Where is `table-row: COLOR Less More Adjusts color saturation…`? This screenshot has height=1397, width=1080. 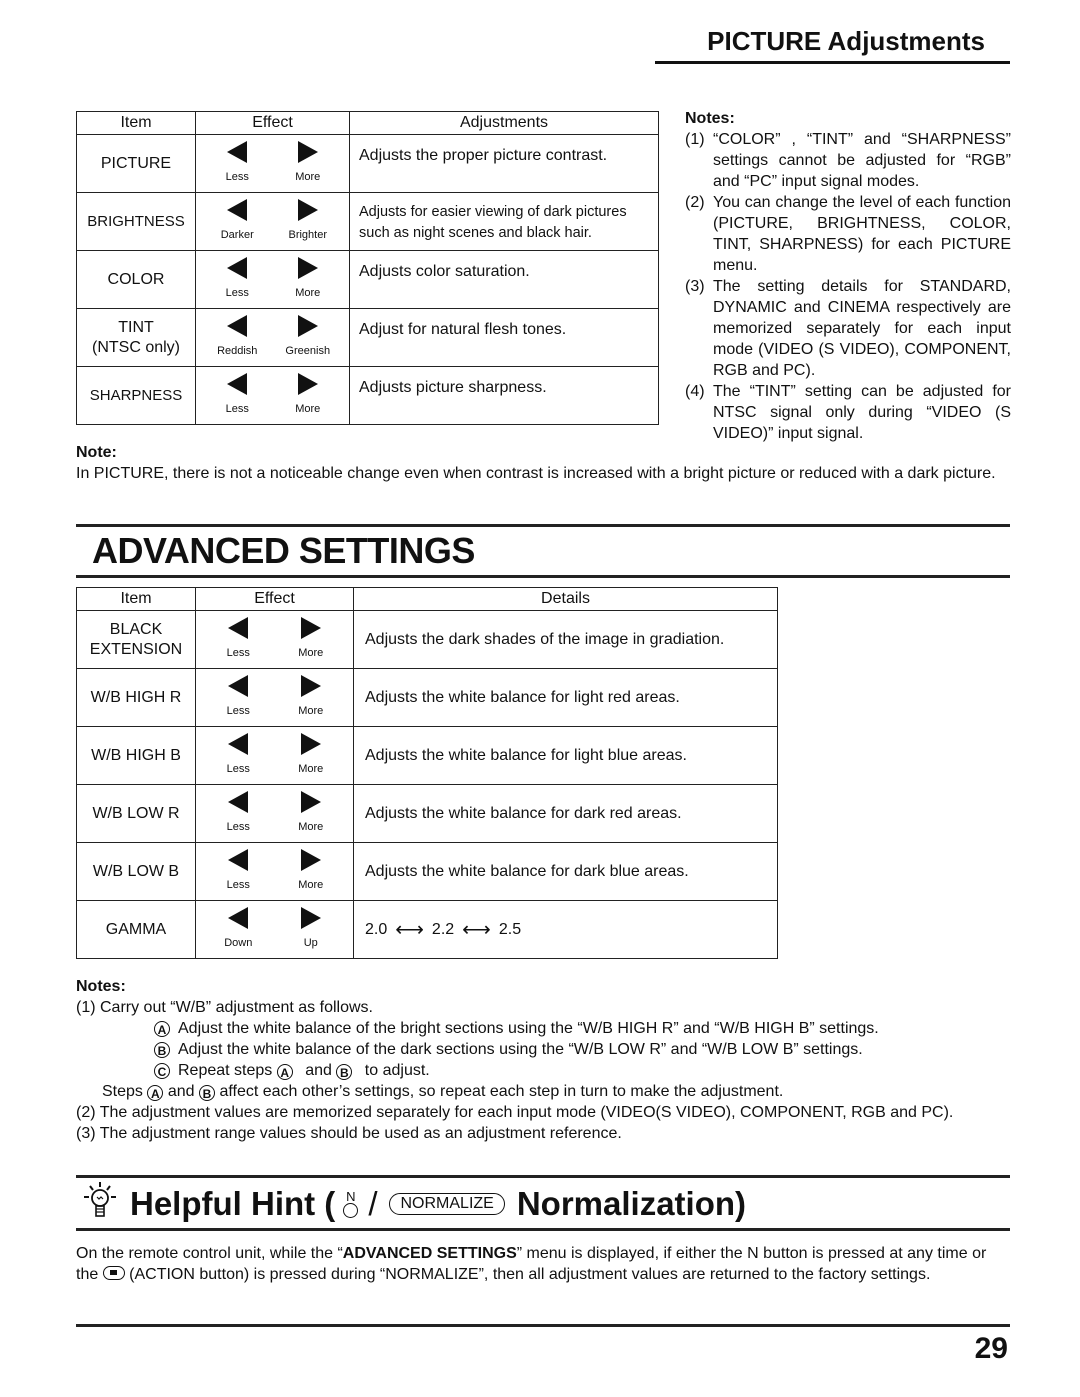 table-row: COLOR Less More Adjusts color saturation… is located at coordinates (367, 279).